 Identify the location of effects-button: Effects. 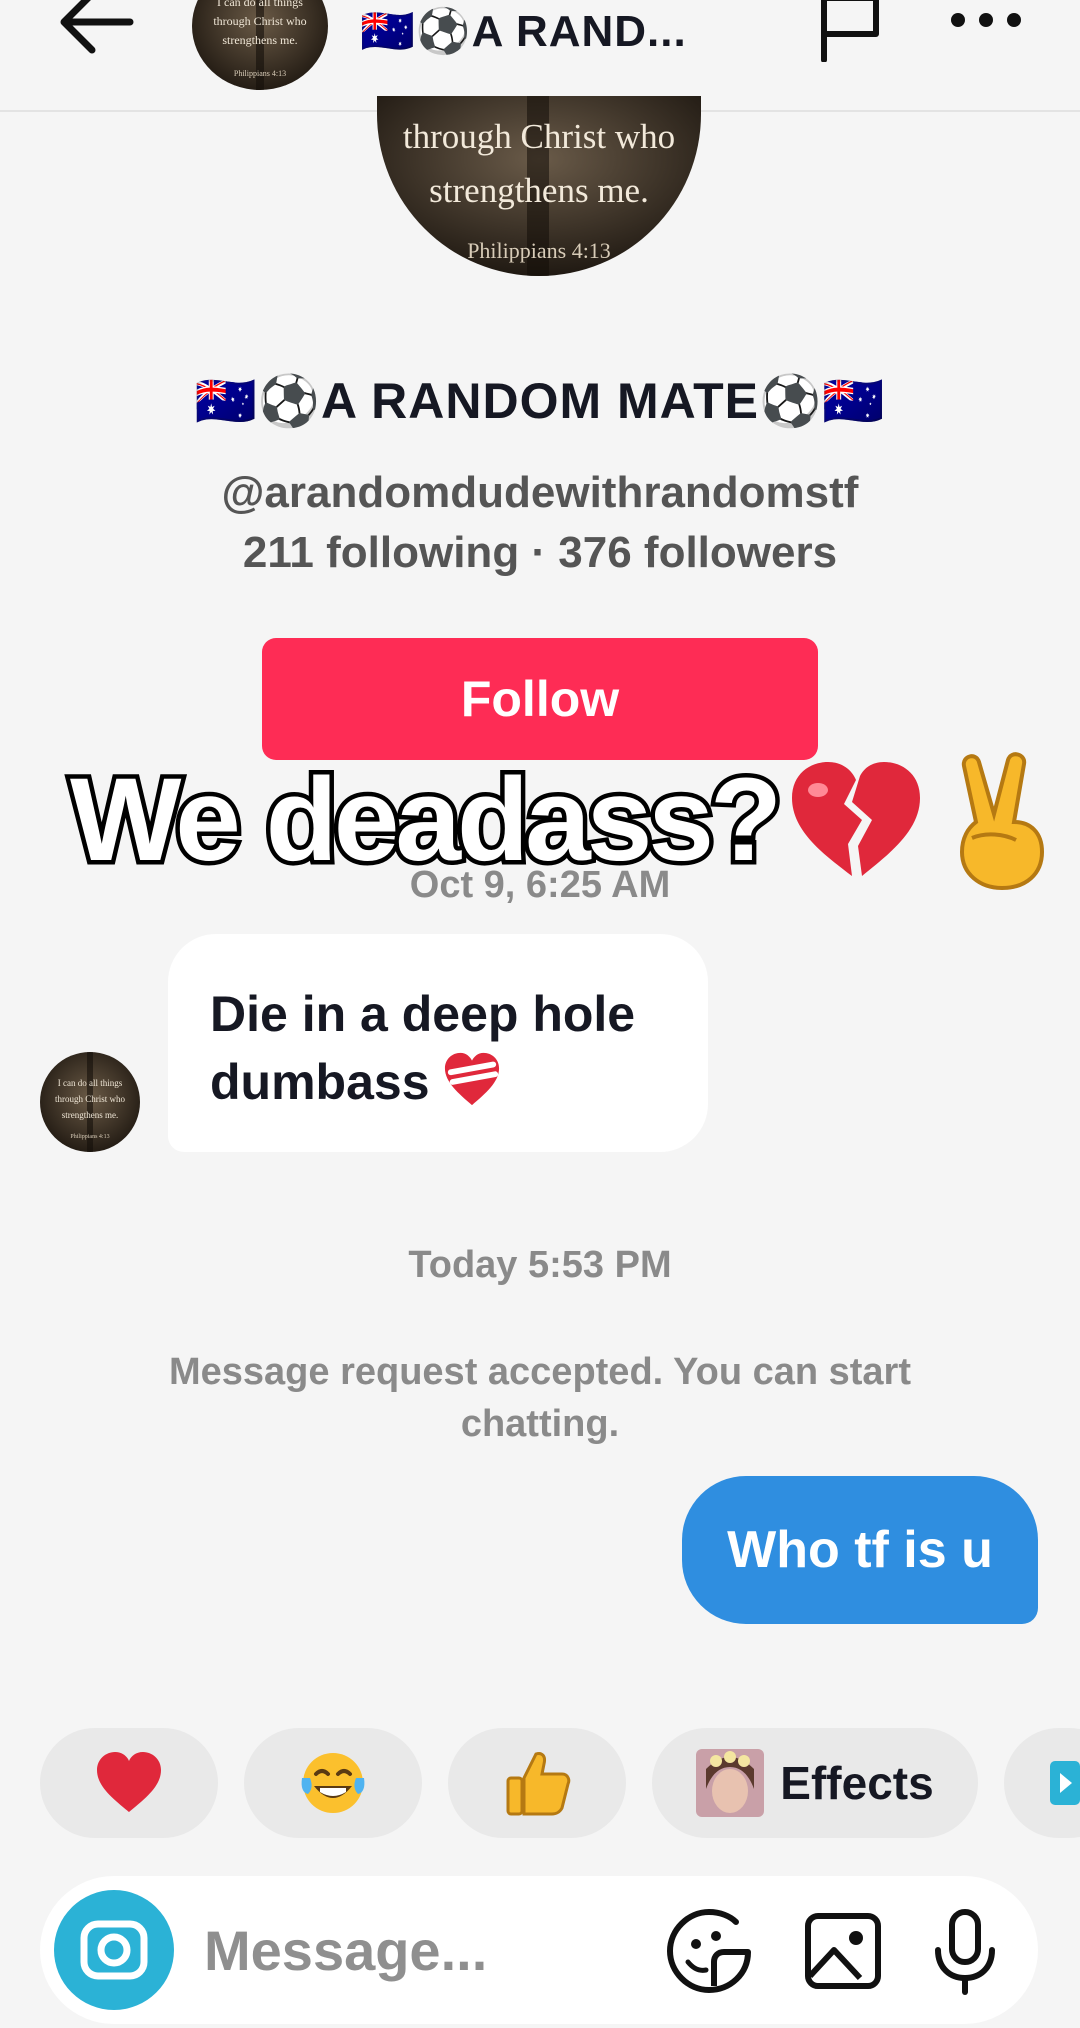
(815, 1783).